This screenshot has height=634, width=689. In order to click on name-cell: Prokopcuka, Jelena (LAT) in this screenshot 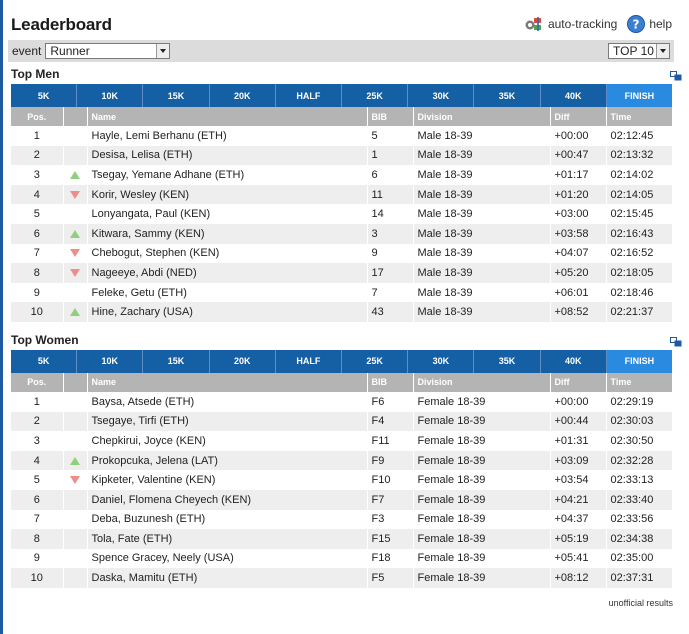, I will do `click(227, 460)`.